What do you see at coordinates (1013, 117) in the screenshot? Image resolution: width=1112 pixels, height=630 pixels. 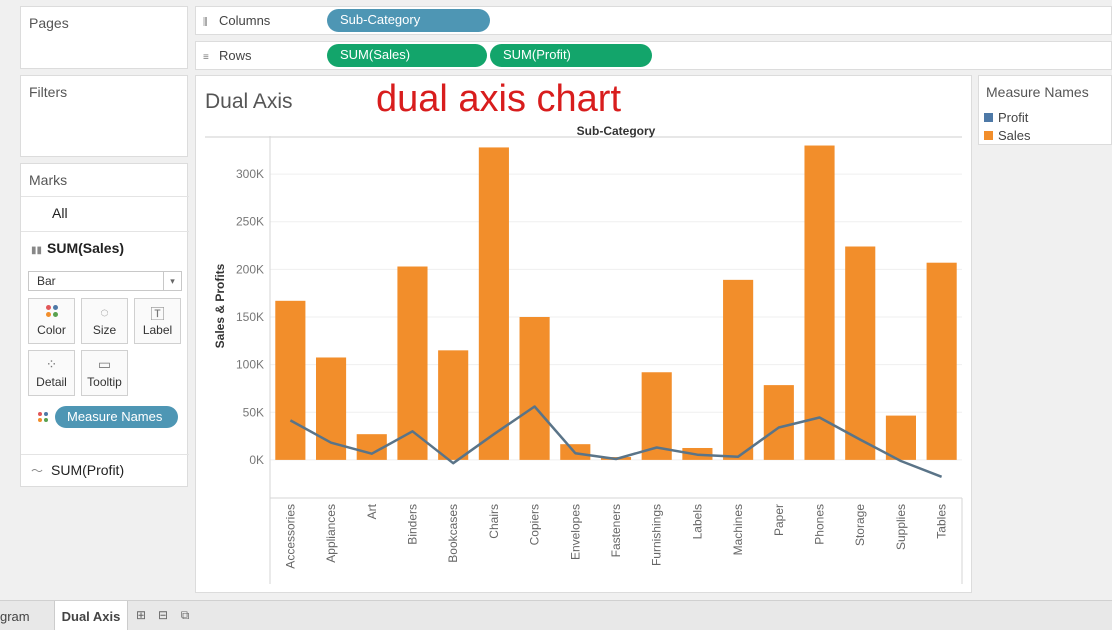 I see `legend-label-profit: Profit` at bounding box center [1013, 117].